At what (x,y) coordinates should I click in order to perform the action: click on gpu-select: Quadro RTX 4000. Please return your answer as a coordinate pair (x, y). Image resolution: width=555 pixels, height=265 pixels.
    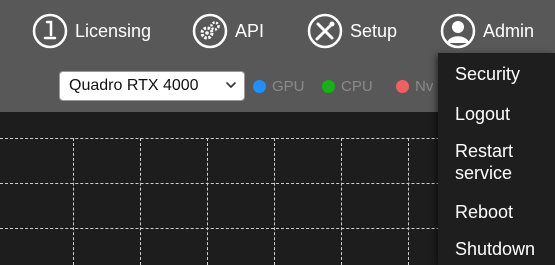
    Looking at the image, I should click on (152, 86).